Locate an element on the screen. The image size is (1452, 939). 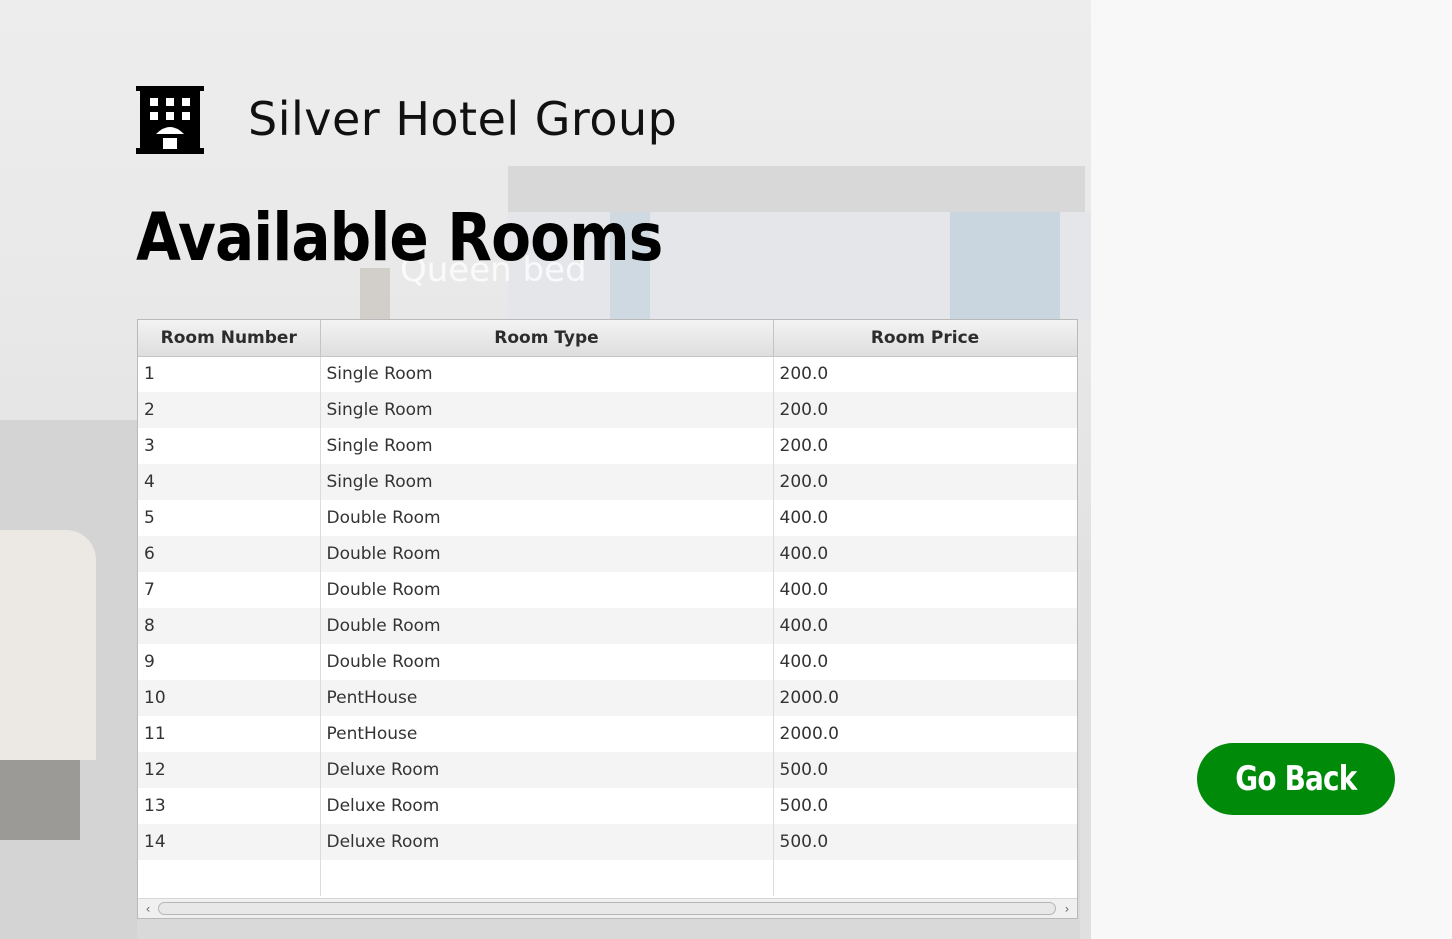
room-number-cell: 14 is located at coordinates (229, 842).